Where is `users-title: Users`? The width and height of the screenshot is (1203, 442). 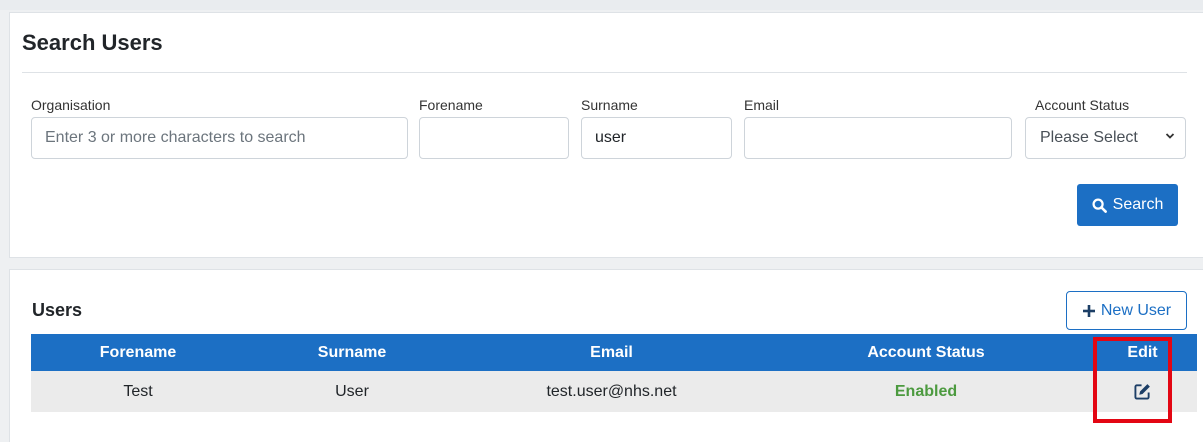 users-title: Users is located at coordinates (57, 310).